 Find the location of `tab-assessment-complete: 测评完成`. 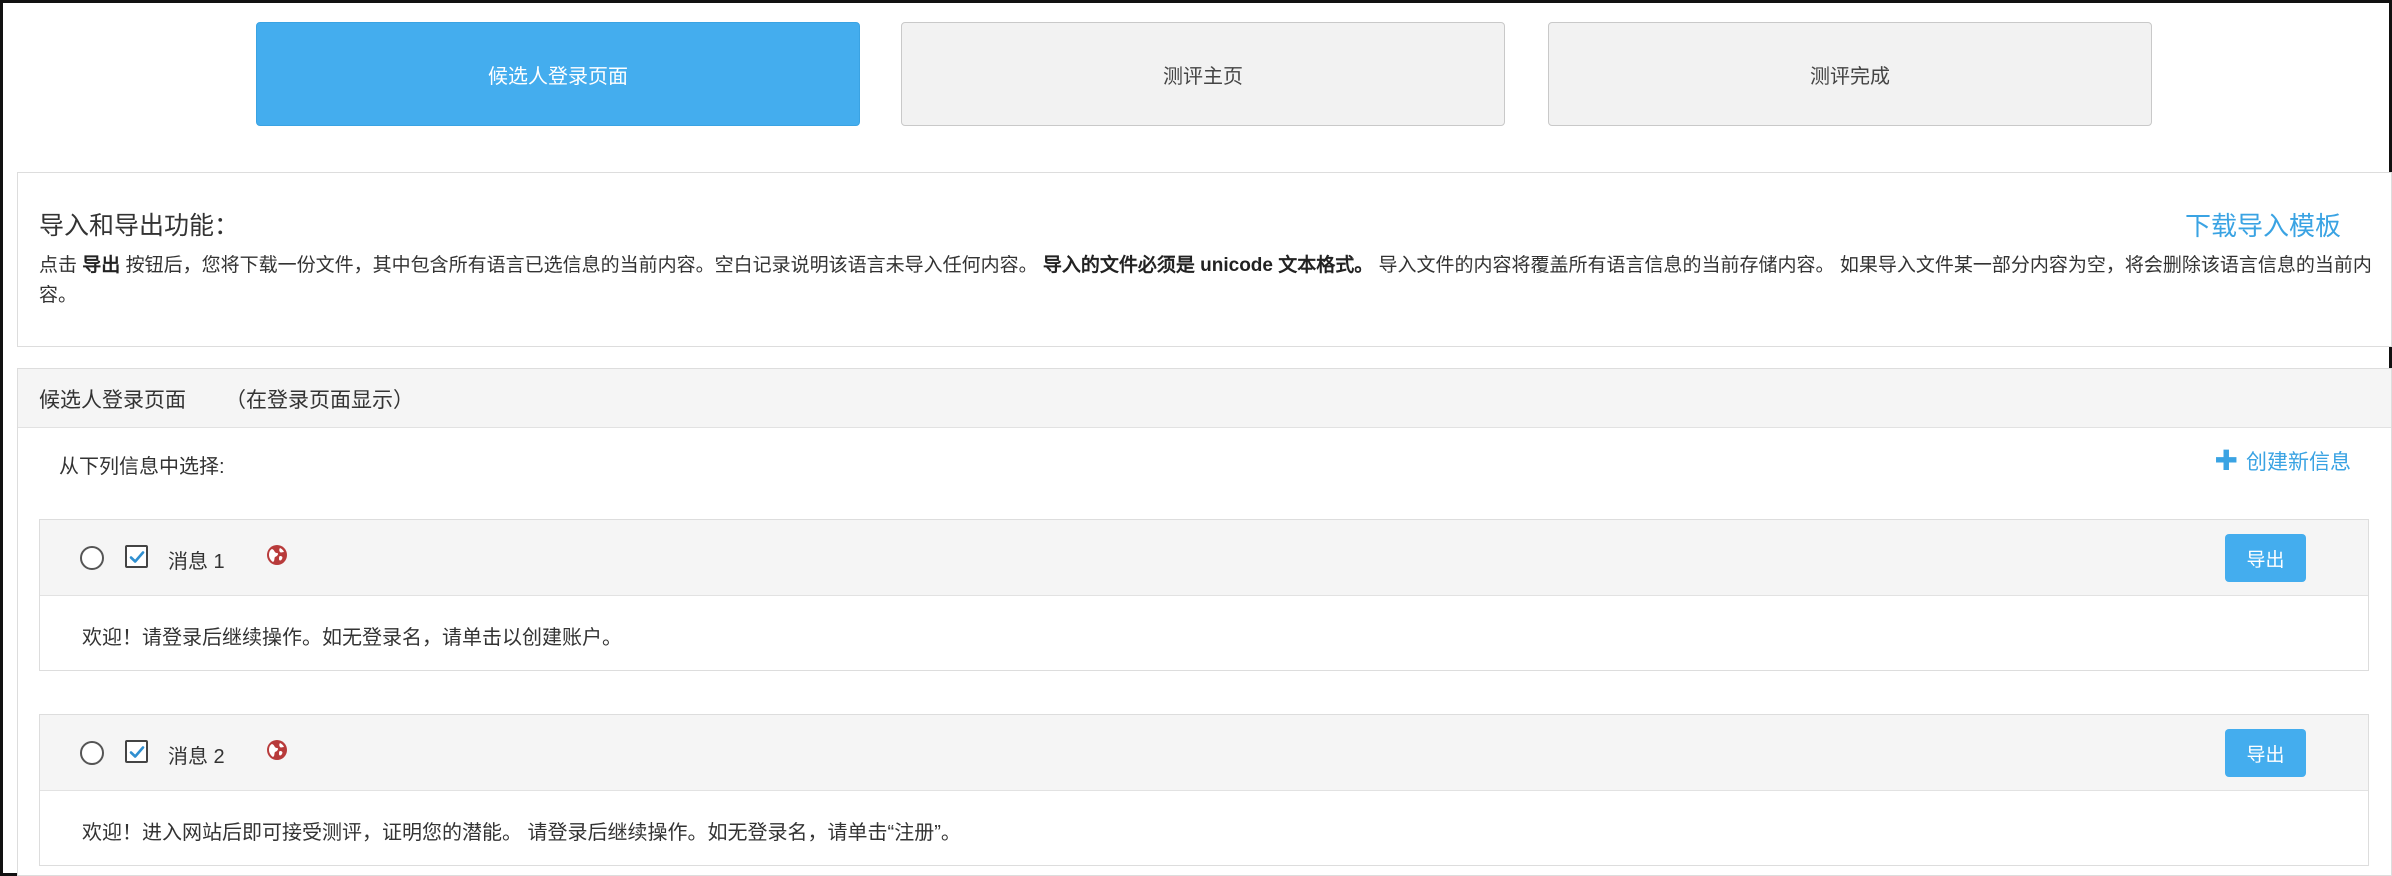

tab-assessment-complete: 测评完成 is located at coordinates (1850, 74).